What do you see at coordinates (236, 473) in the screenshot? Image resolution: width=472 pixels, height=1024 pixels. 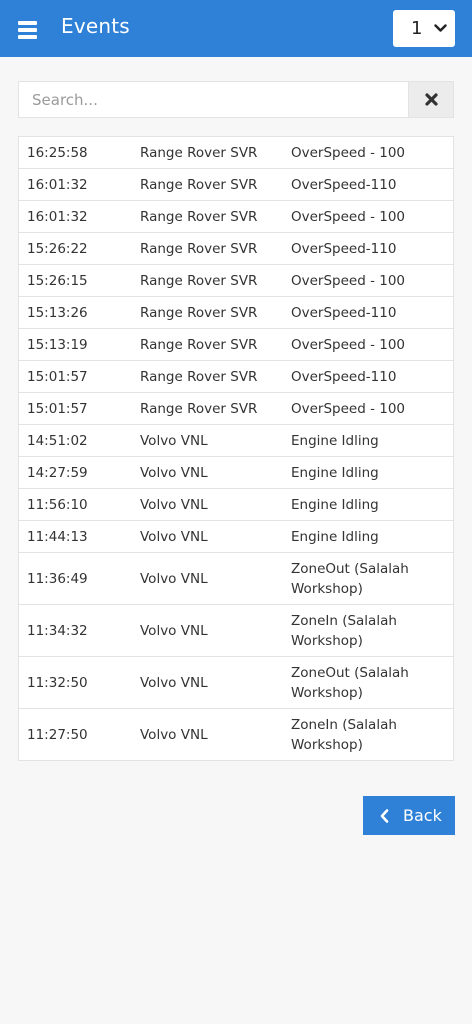 I see `table-row: 14:27:59 Volvo VNL Engine Idling` at bounding box center [236, 473].